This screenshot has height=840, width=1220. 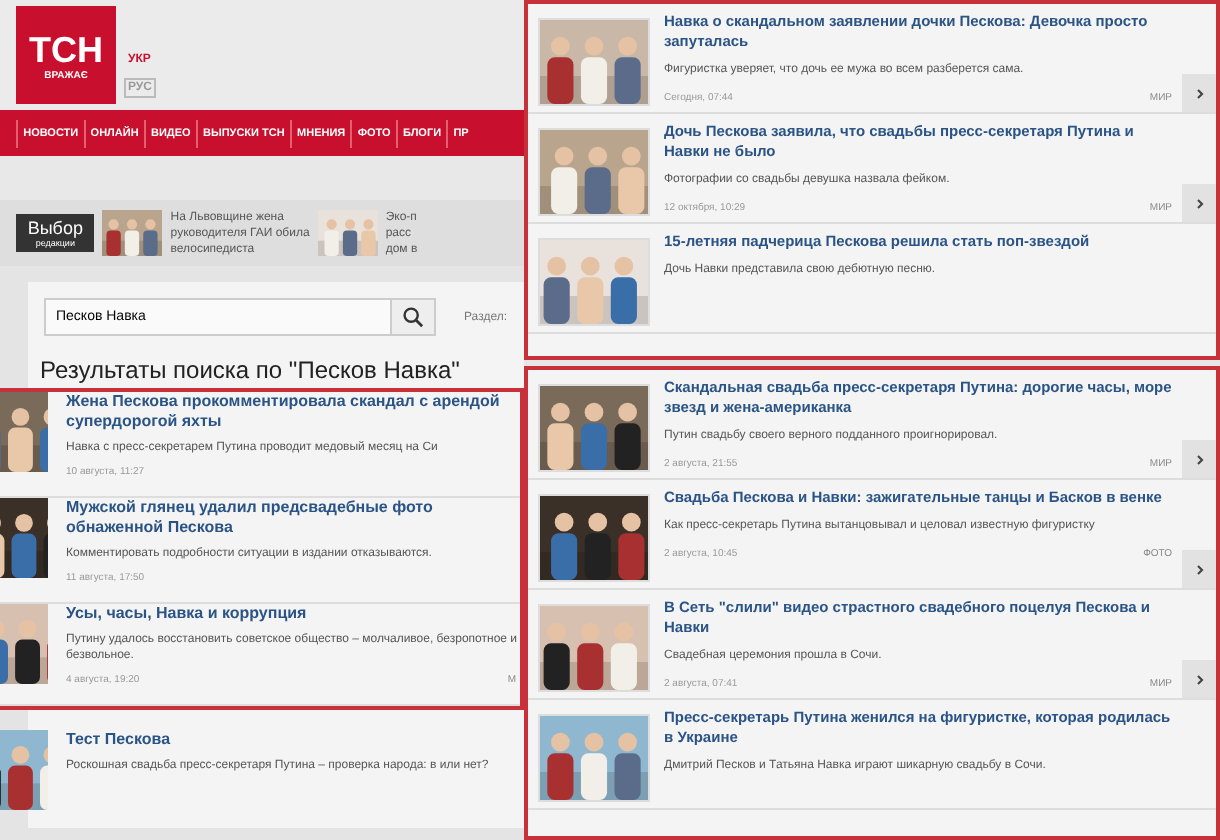 I want to click on search-icon, so click(x=413, y=317).